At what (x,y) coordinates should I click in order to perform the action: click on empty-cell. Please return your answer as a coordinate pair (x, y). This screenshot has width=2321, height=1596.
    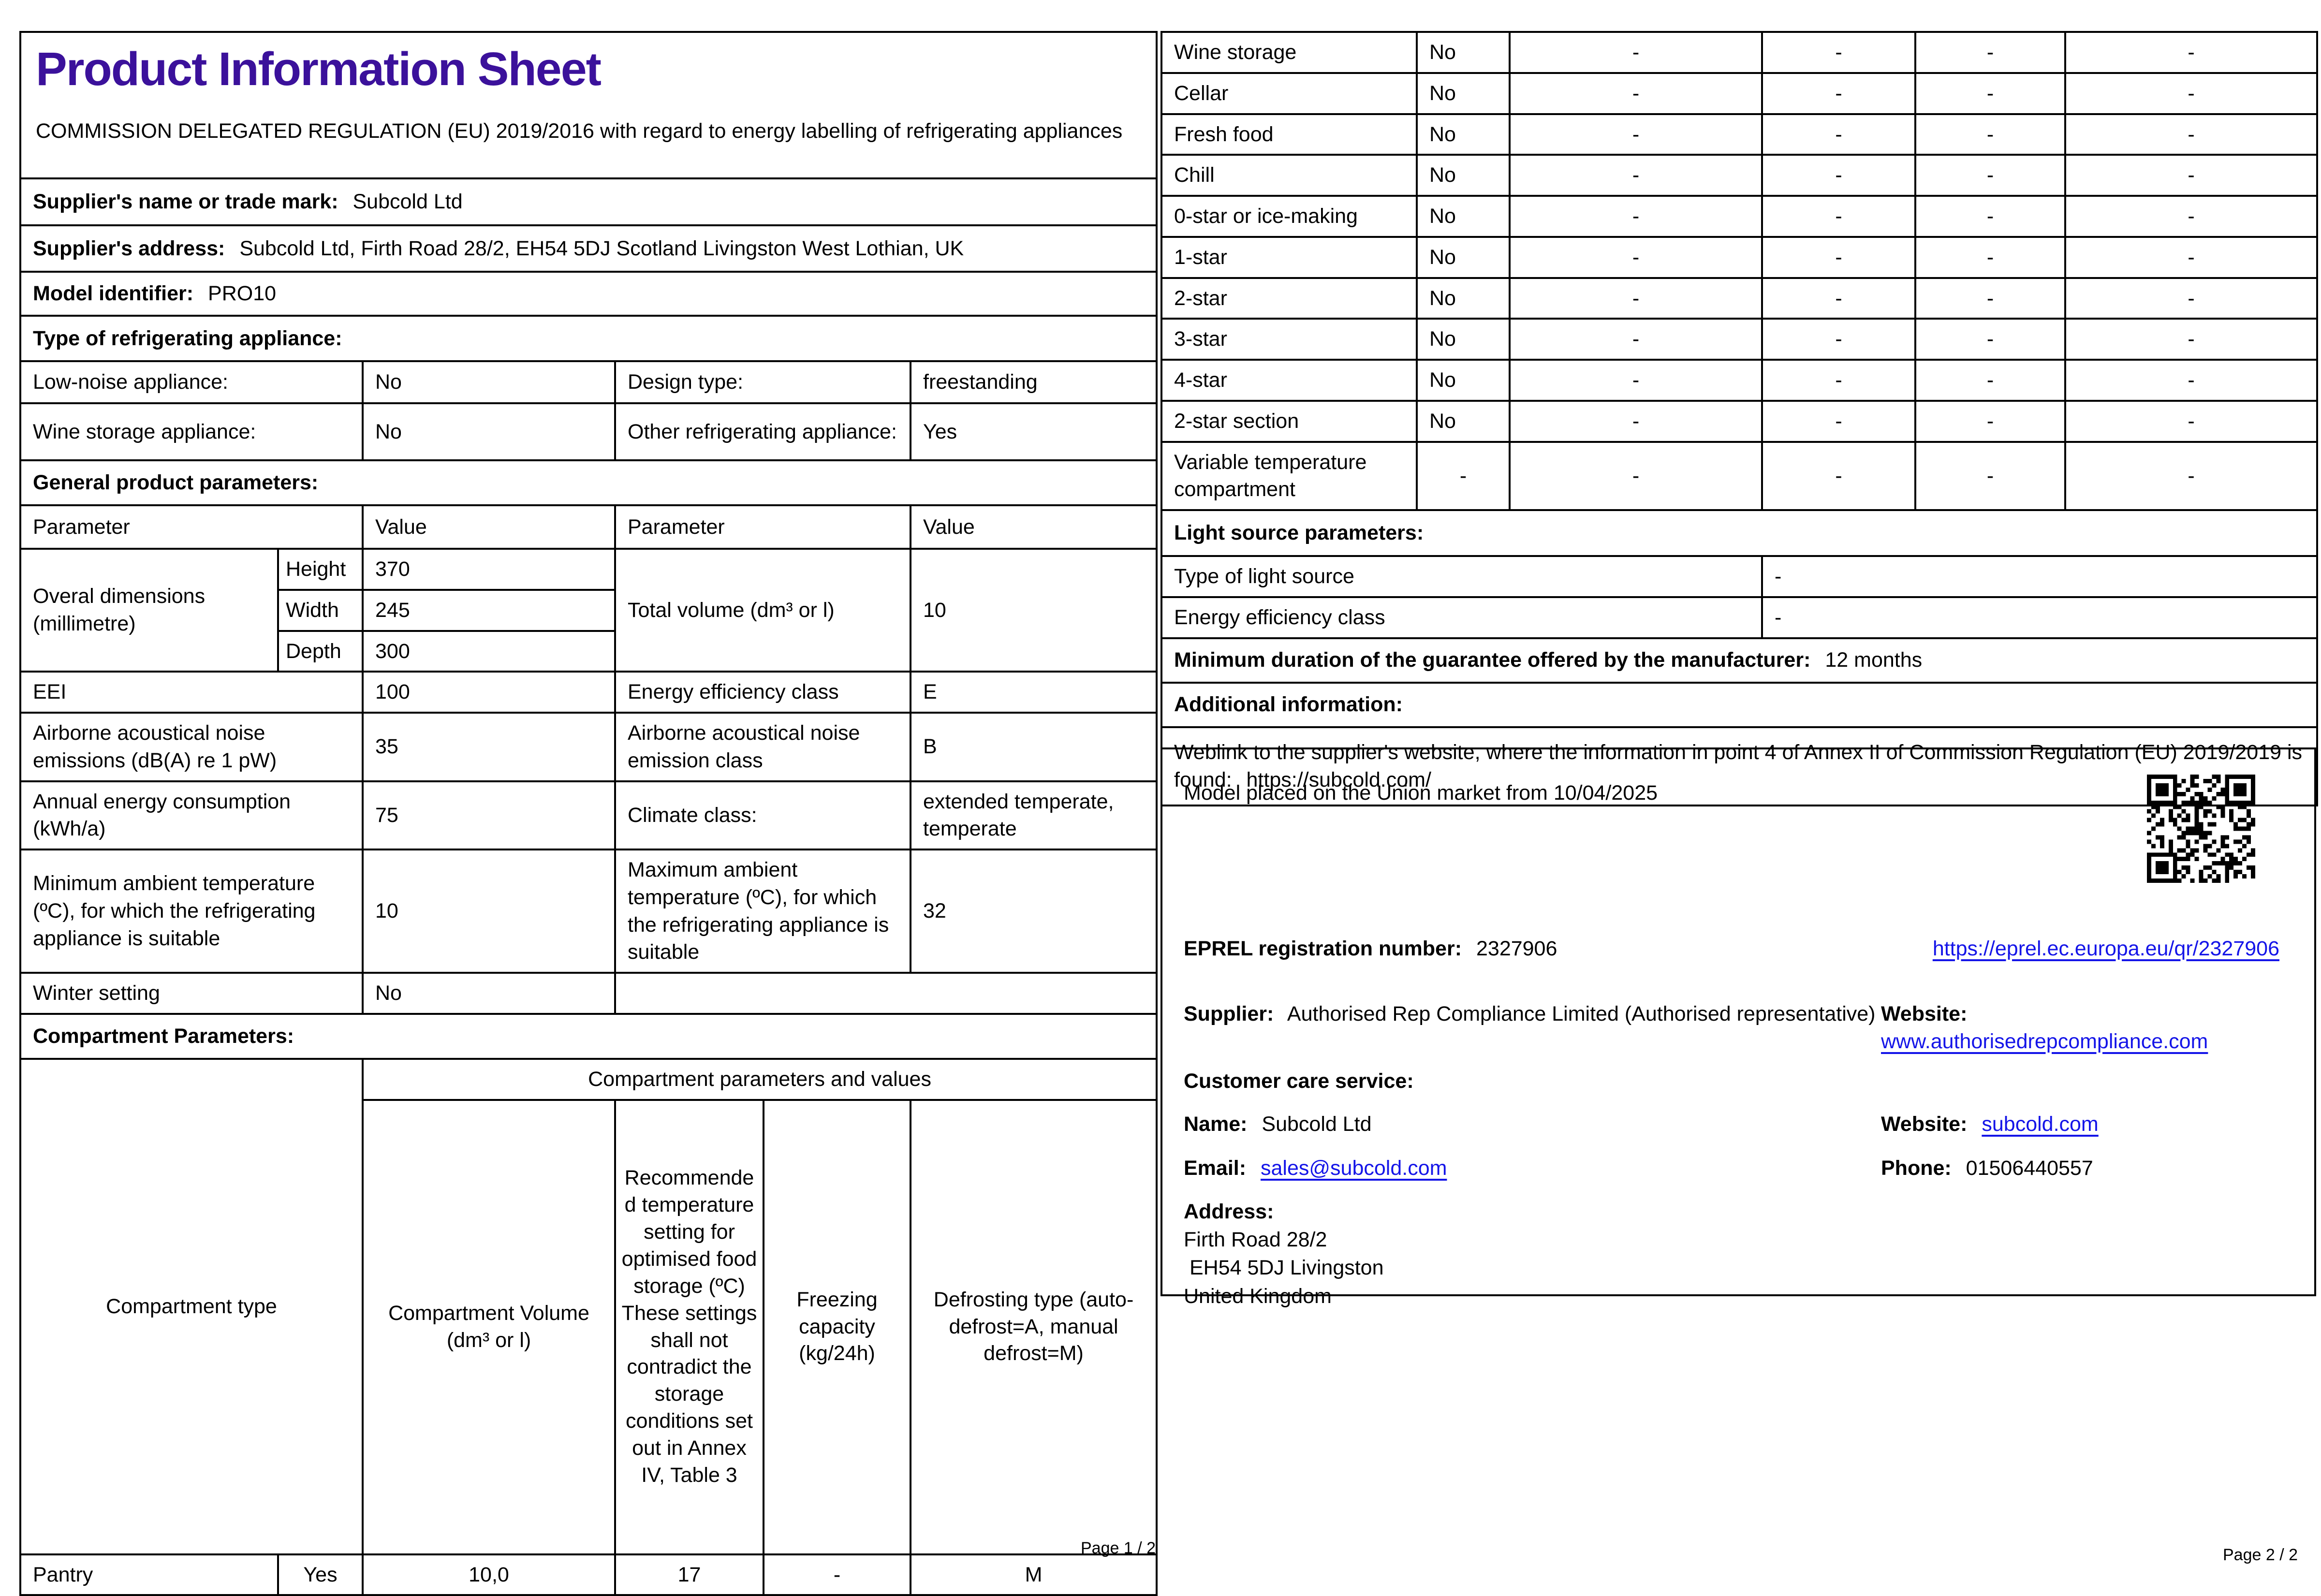
    Looking at the image, I should click on (886, 993).